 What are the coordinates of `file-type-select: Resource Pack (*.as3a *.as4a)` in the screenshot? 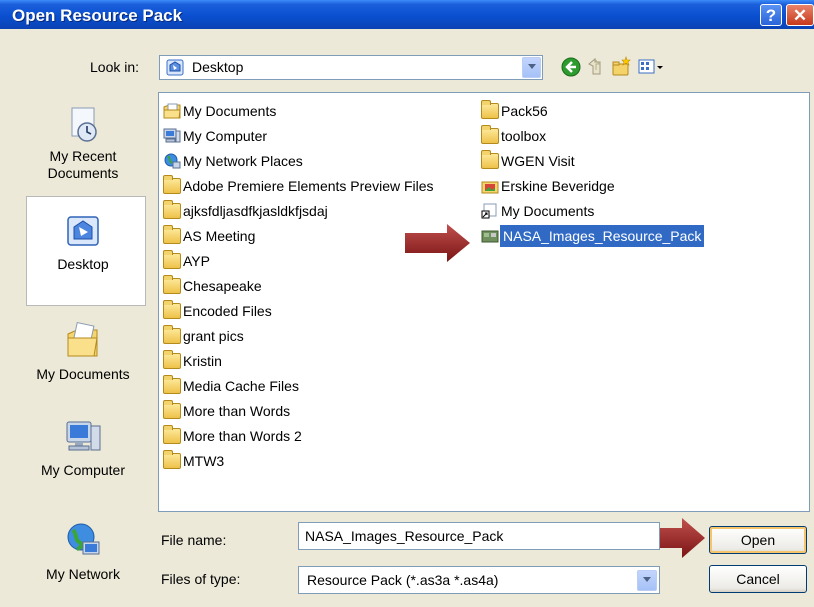 It's located at (479, 580).